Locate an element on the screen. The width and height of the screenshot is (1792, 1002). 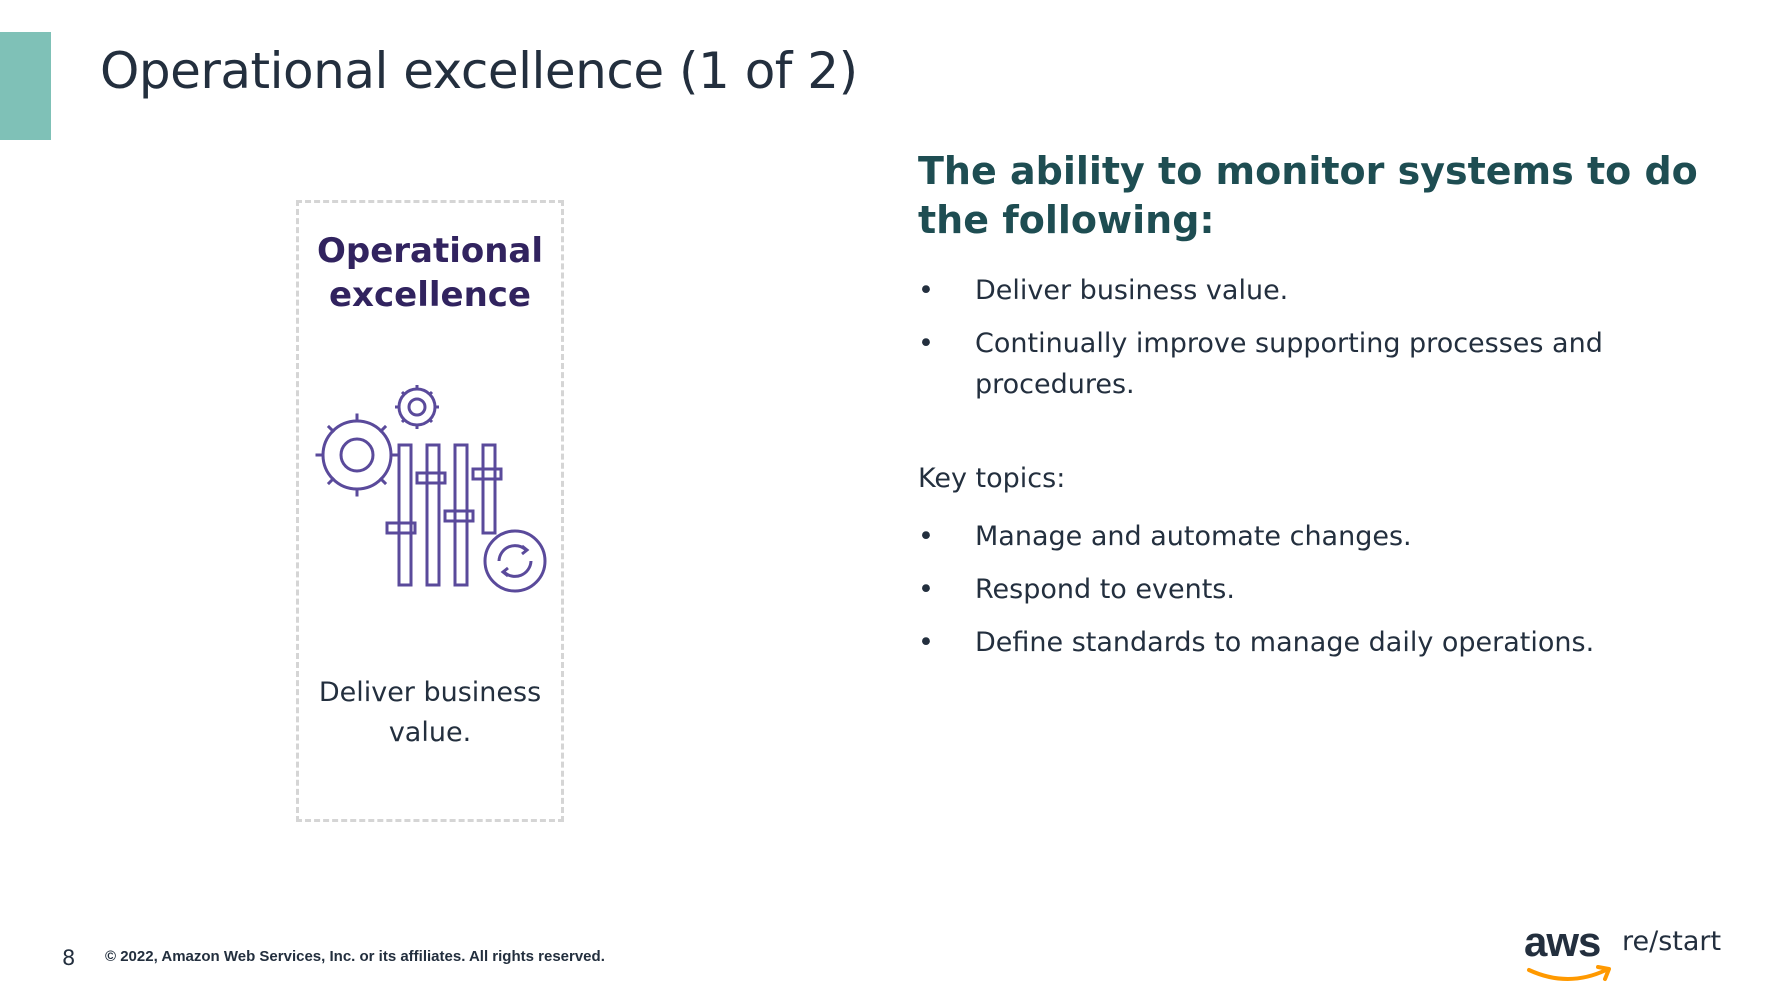
gears-sliders-refresh-icon is located at coordinates (429, 500).